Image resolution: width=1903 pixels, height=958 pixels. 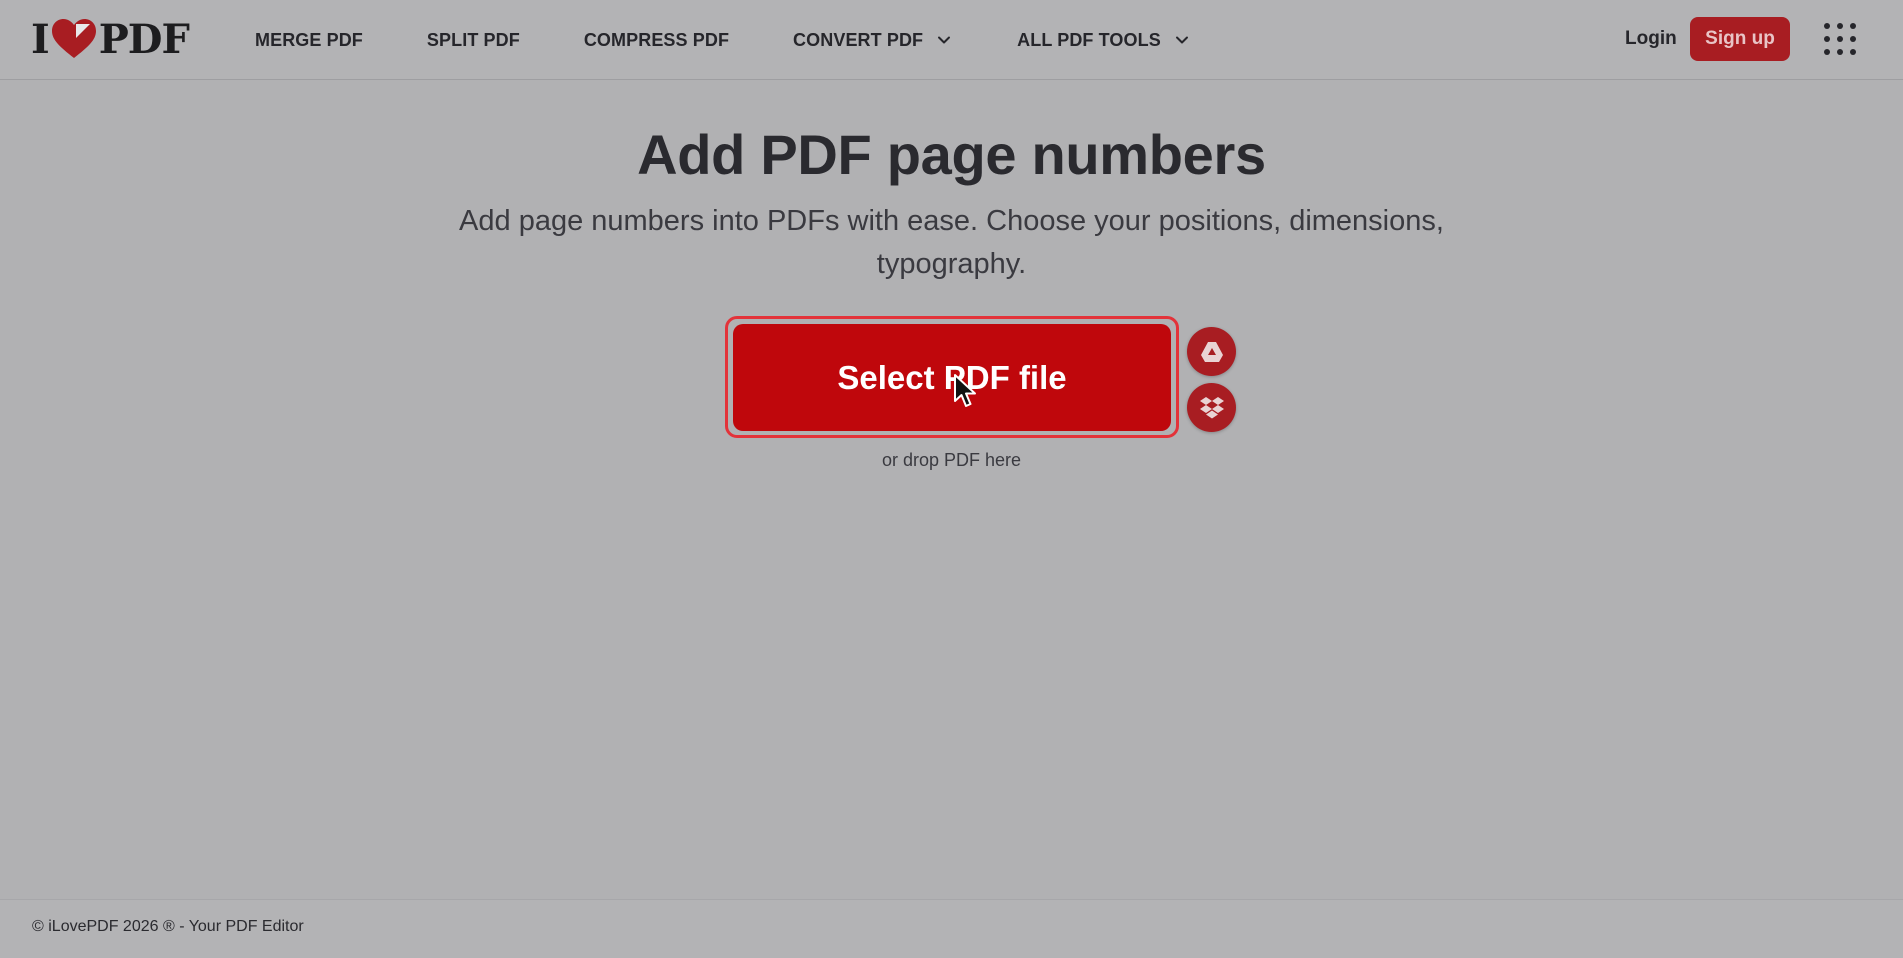 What do you see at coordinates (1651, 39) in the screenshot?
I see `login-link: Login` at bounding box center [1651, 39].